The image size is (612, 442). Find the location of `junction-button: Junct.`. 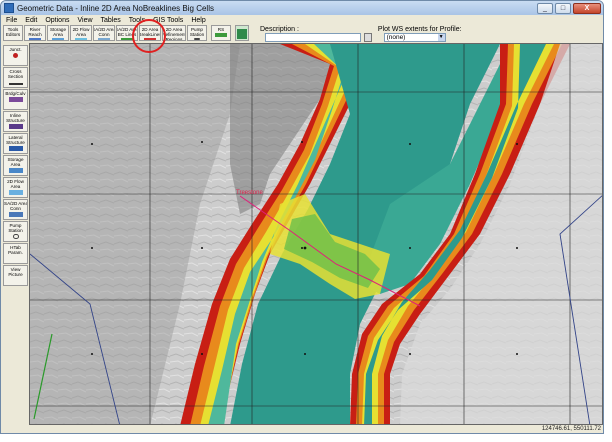

junction-button: Junct. is located at coordinates (15, 55).